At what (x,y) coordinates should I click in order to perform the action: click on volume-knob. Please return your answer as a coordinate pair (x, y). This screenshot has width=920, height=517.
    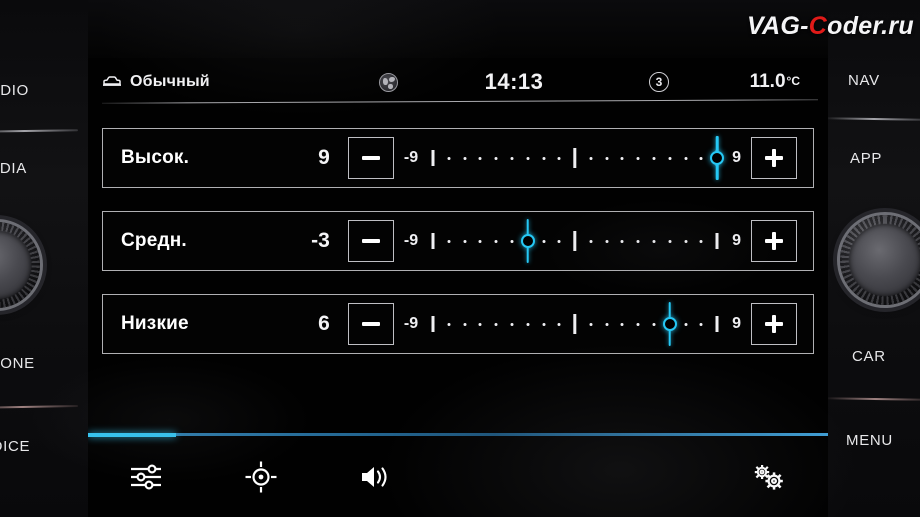
    Looking at the image, I should click on (20, 265).